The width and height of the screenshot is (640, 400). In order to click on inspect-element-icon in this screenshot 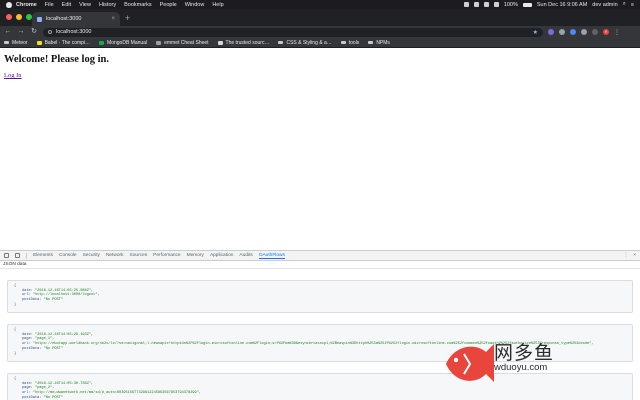, I will do `click(6, 255)`.